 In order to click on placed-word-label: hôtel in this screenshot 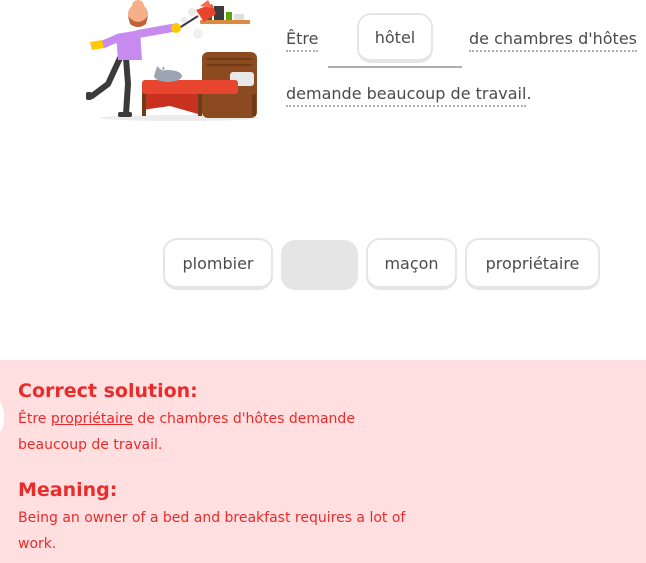, I will do `click(395, 37)`.